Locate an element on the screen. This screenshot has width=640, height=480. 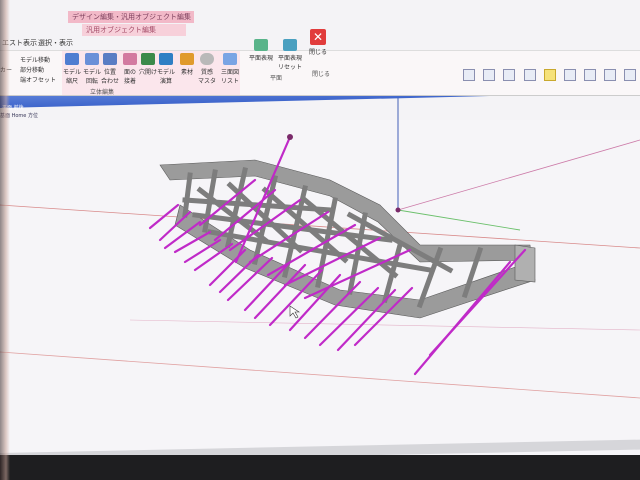
plane-icon is located at coordinates (261, 45).